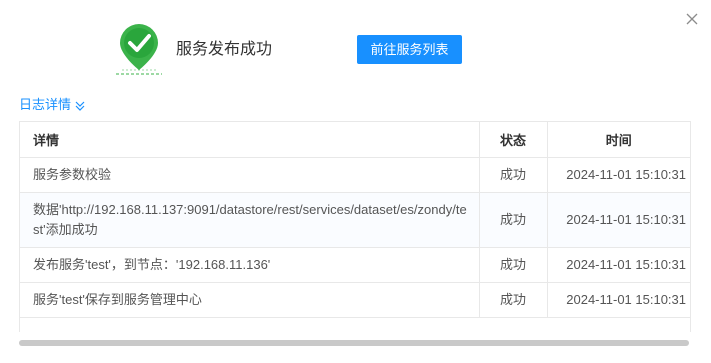 The image size is (711, 363). I want to click on table-header-row: 详情 状态 时间, so click(355, 140).